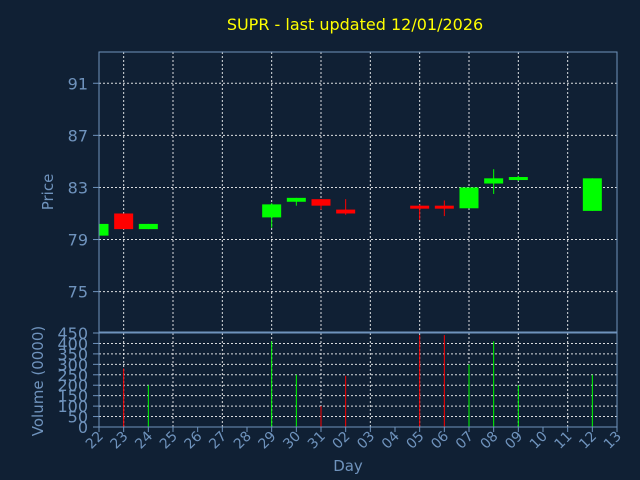 This screenshot has height=480, width=640. What do you see at coordinates (78, 380) in the screenshot?
I see `volume-axis-ticks: 050100150200250300350400450` at bounding box center [78, 380].